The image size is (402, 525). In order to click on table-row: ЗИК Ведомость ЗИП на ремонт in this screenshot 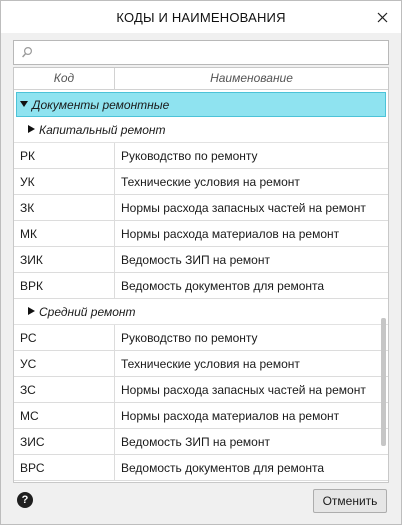, I will do `click(201, 260)`.